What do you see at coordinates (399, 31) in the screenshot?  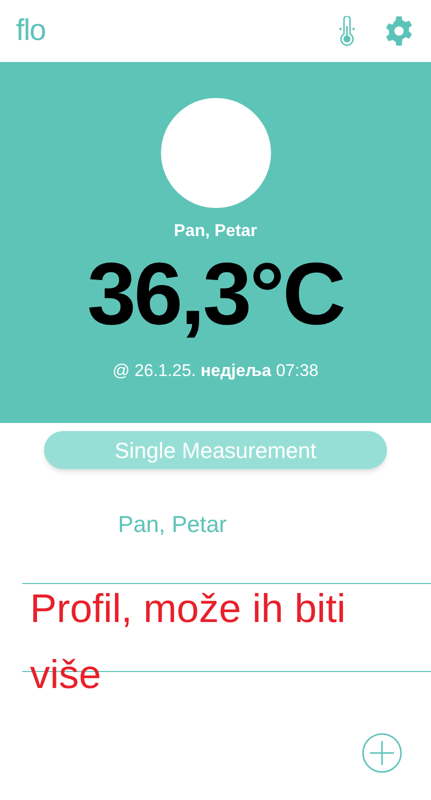 I see `settings-icon` at bounding box center [399, 31].